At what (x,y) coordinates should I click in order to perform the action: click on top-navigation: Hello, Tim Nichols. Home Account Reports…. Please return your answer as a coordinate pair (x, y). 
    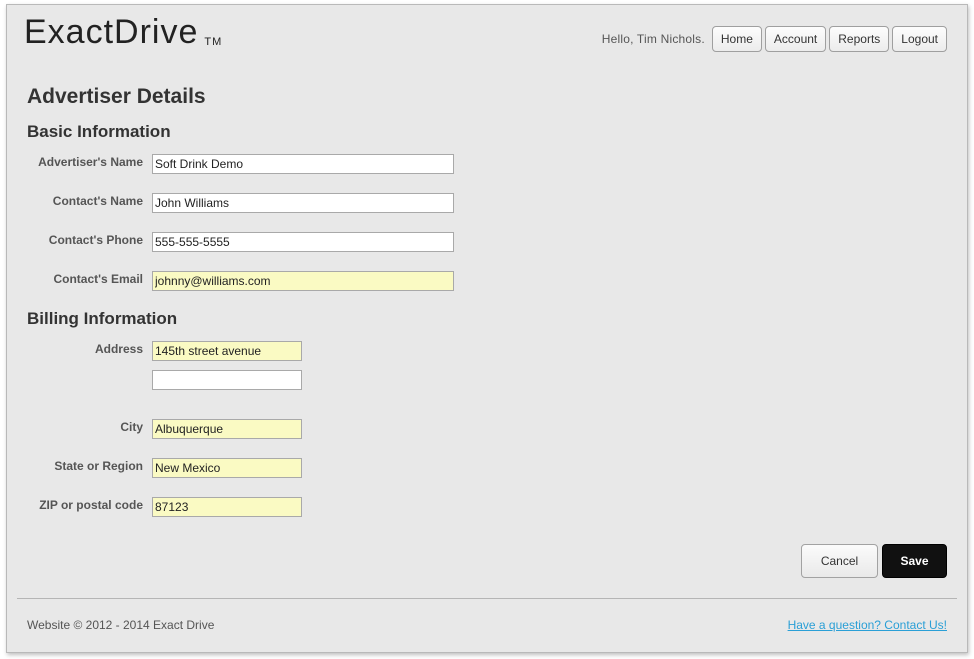
    Looking at the image, I should click on (774, 39).